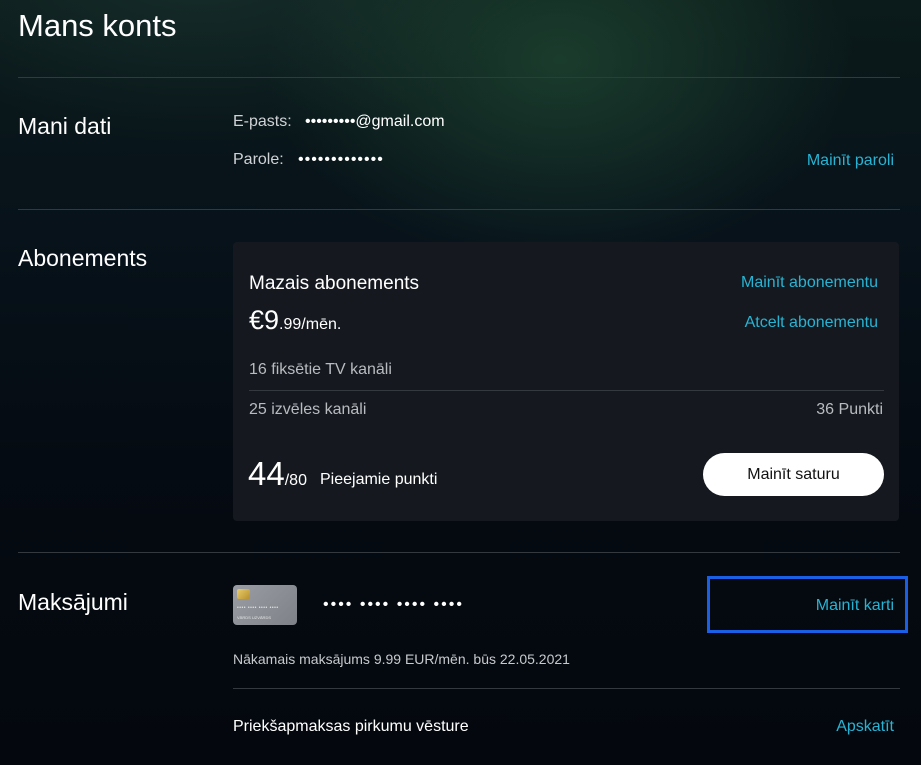  What do you see at coordinates (266, 473) in the screenshot?
I see `points-available: 44` at bounding box center [266, 473].